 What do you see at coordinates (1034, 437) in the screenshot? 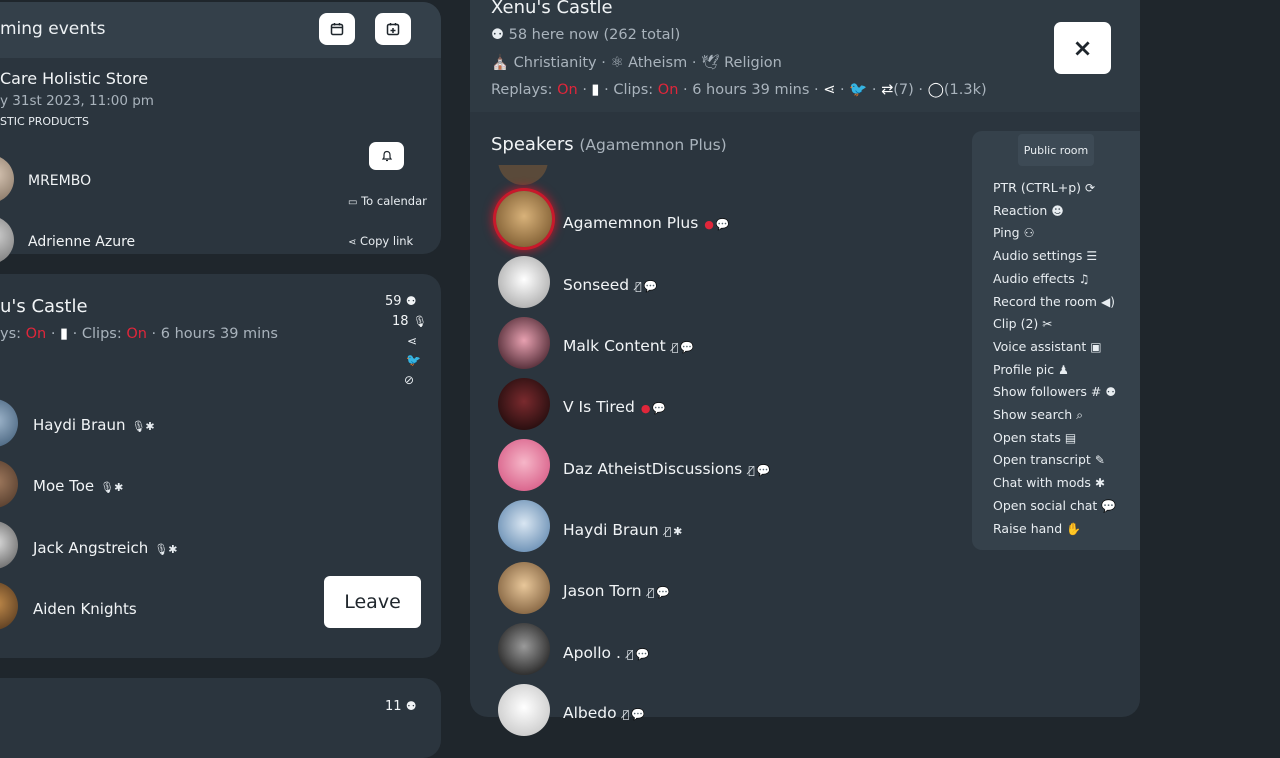
I see `menu-item: Open stats ▤` at bounding box center [1034, 437].